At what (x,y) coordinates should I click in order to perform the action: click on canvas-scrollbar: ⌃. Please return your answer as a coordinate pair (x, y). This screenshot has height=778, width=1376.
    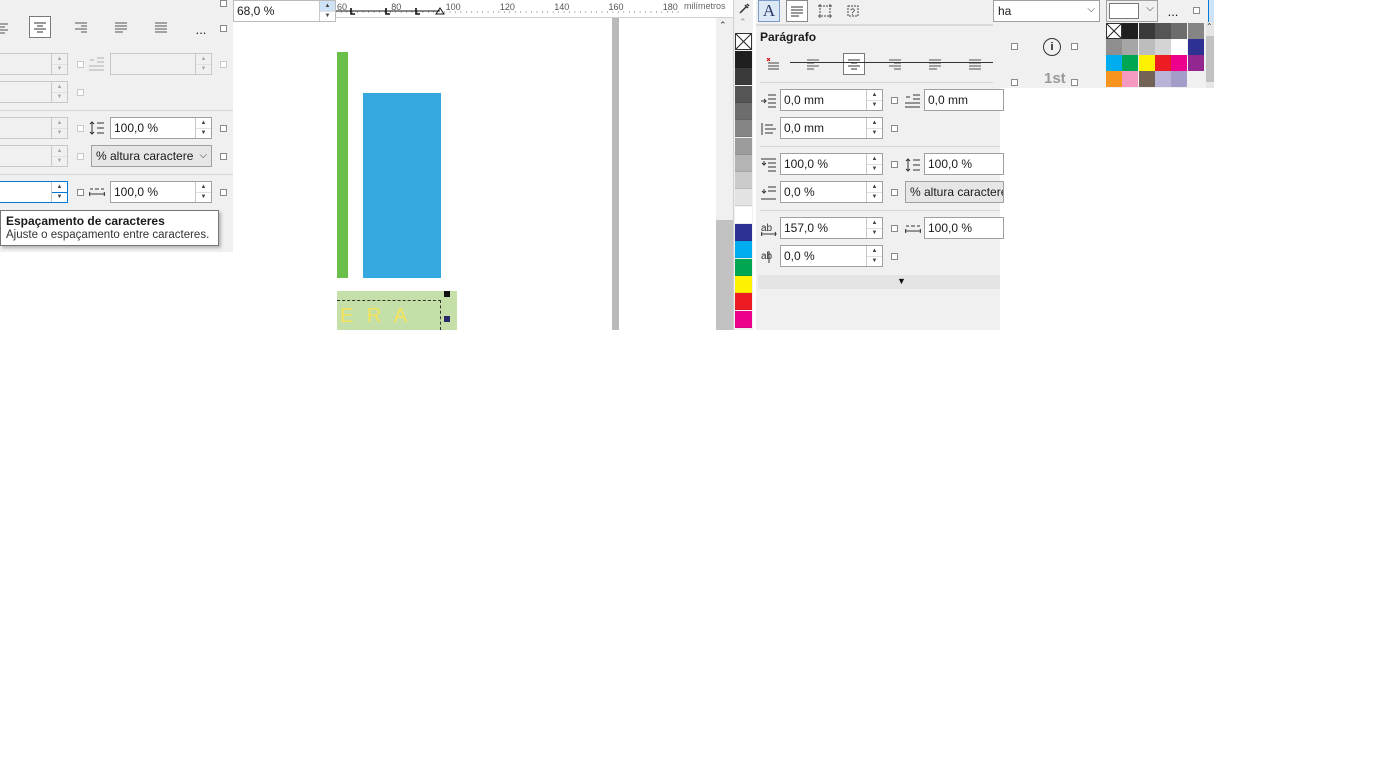
    Looking at the image, I should click on (724, 174).